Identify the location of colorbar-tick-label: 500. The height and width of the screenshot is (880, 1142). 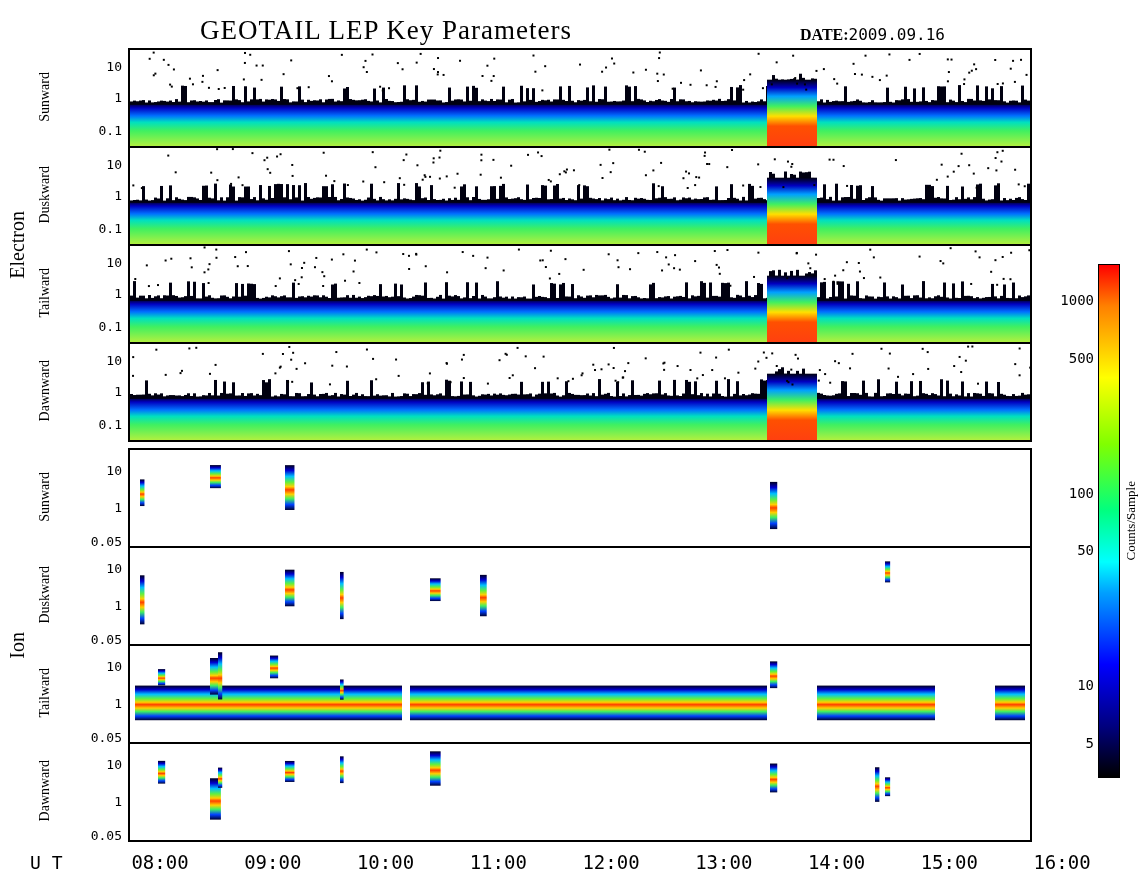
(1081, 357).